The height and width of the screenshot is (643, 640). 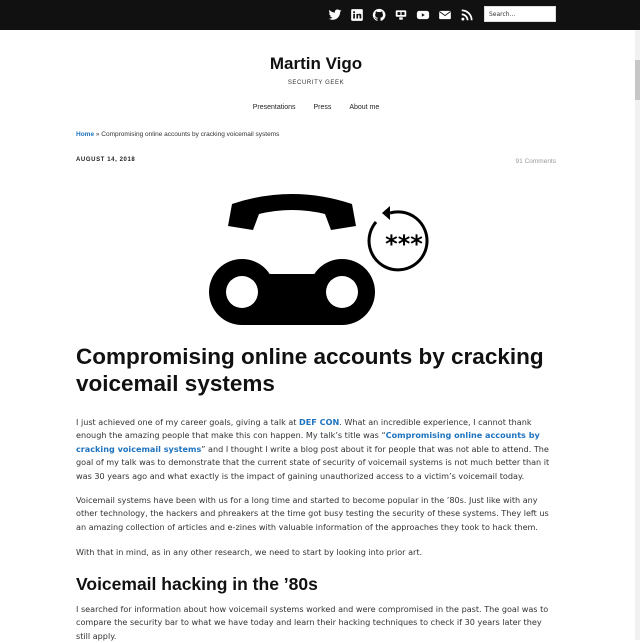 What do you see at coordinates (361, 15) in the screenshot?
I see `linkedin-icon` at bounding box center [361, 15].